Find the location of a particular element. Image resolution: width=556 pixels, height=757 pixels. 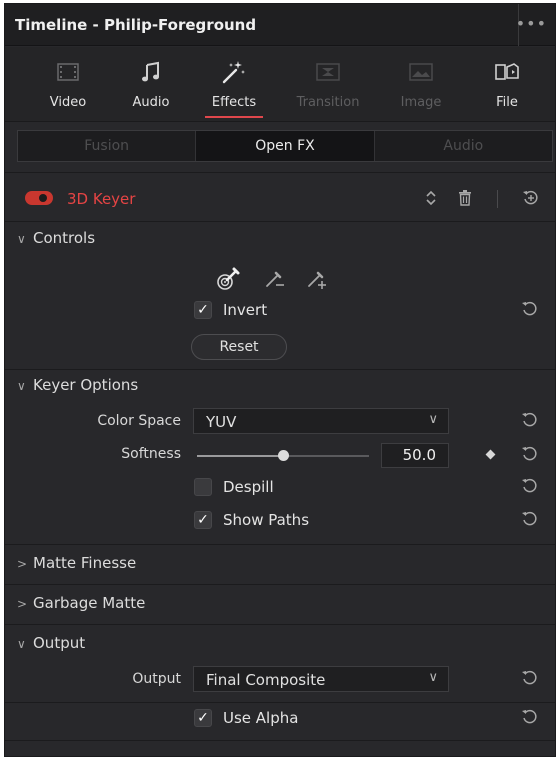

softness-slider-fill is located at coordinates (240, 456).